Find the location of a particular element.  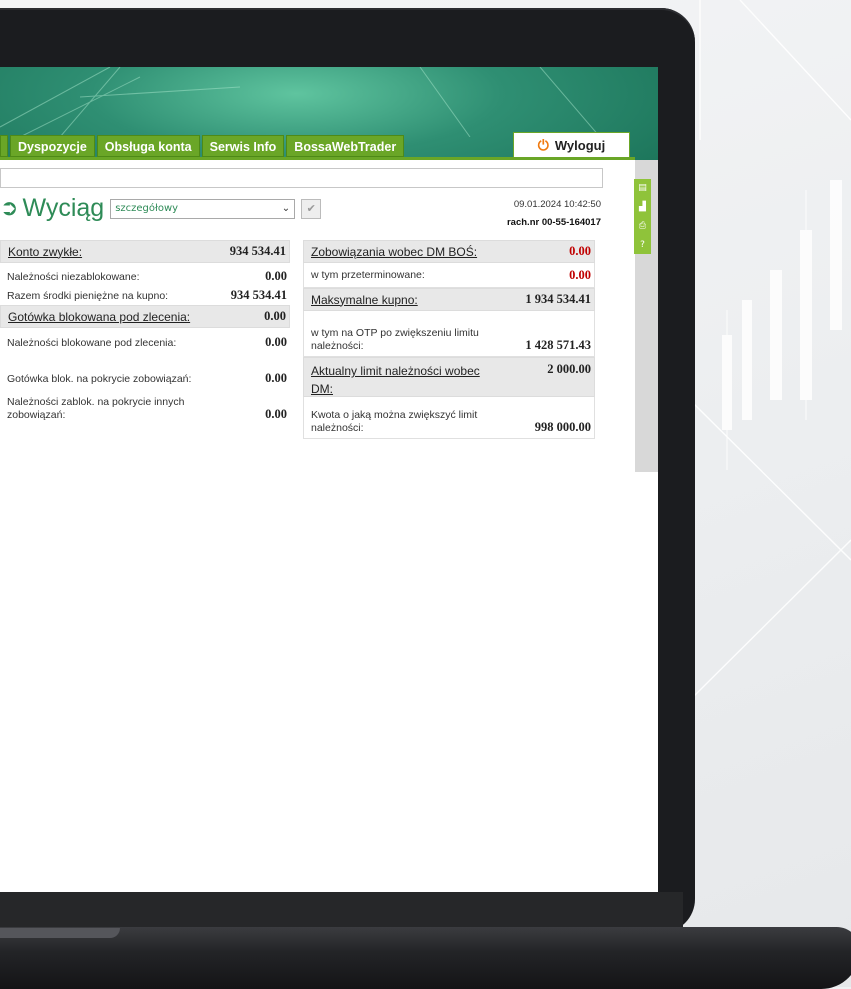

konto-row: Konto zwykłe: 934 534.41 is located at coordinates (145, 251).